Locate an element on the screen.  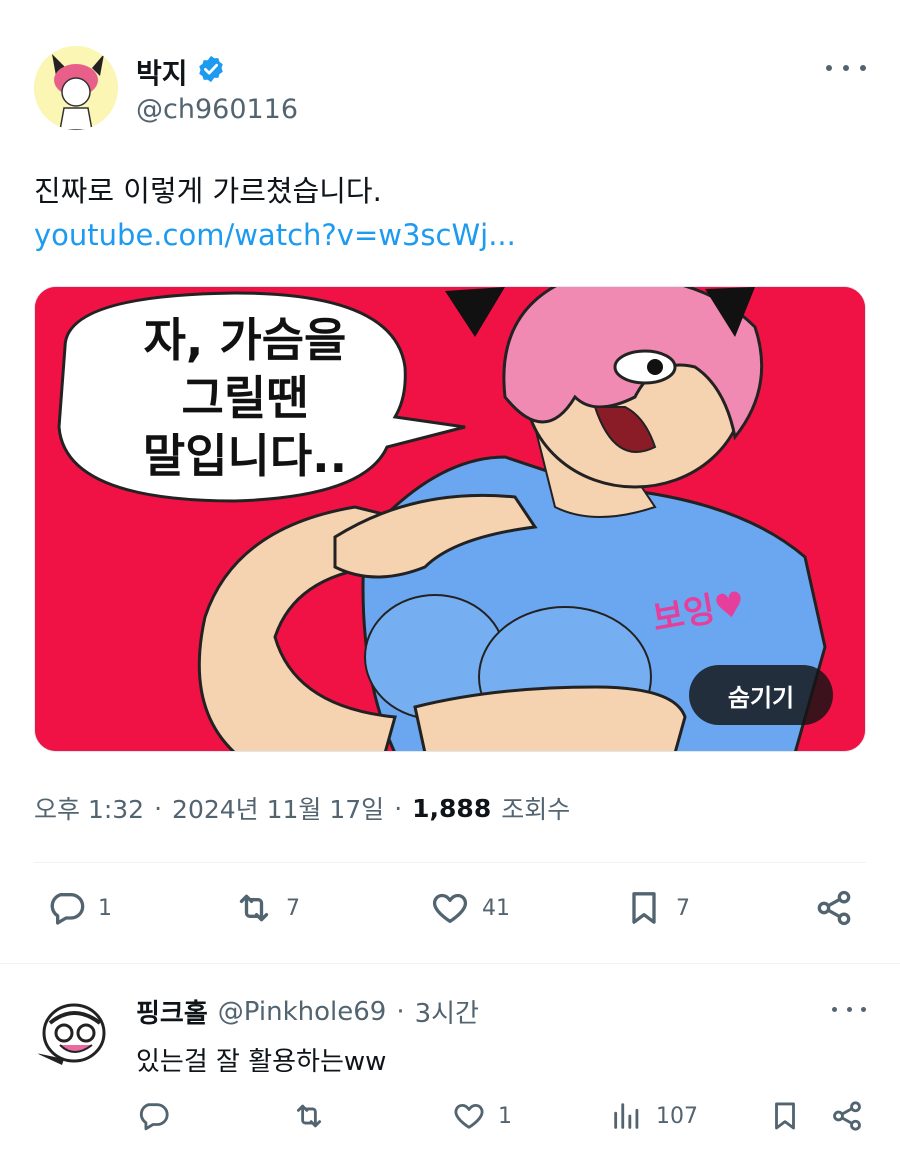
tweet-meta: 오후 1:32 · 2024년 11월 17일 · 1,888 조회수 is located at coordinates (302, 808).